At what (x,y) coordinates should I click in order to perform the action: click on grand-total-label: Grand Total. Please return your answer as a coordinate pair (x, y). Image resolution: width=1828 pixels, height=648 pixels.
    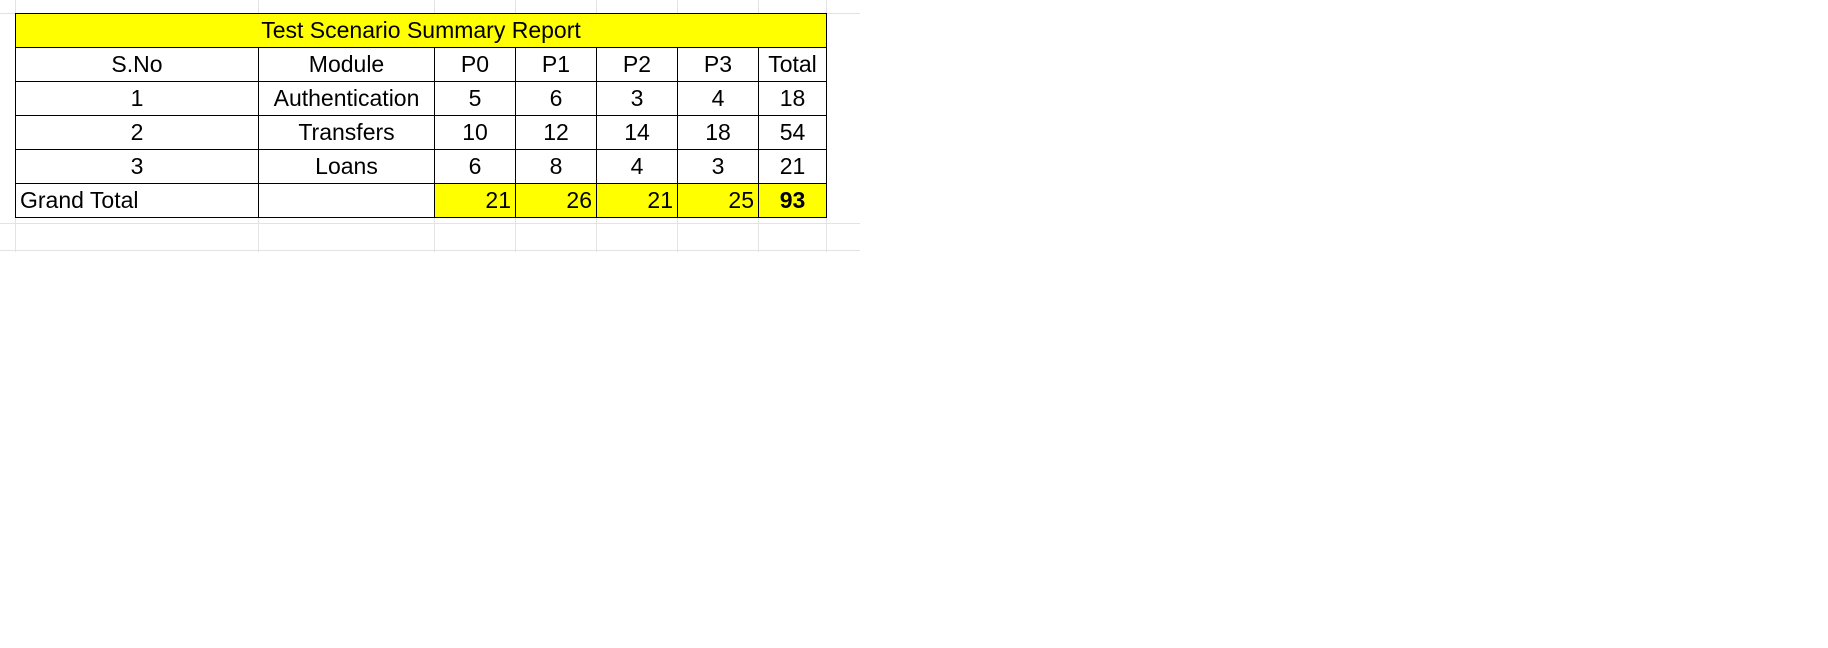
    Looking at the image, I should click on (137, 200).